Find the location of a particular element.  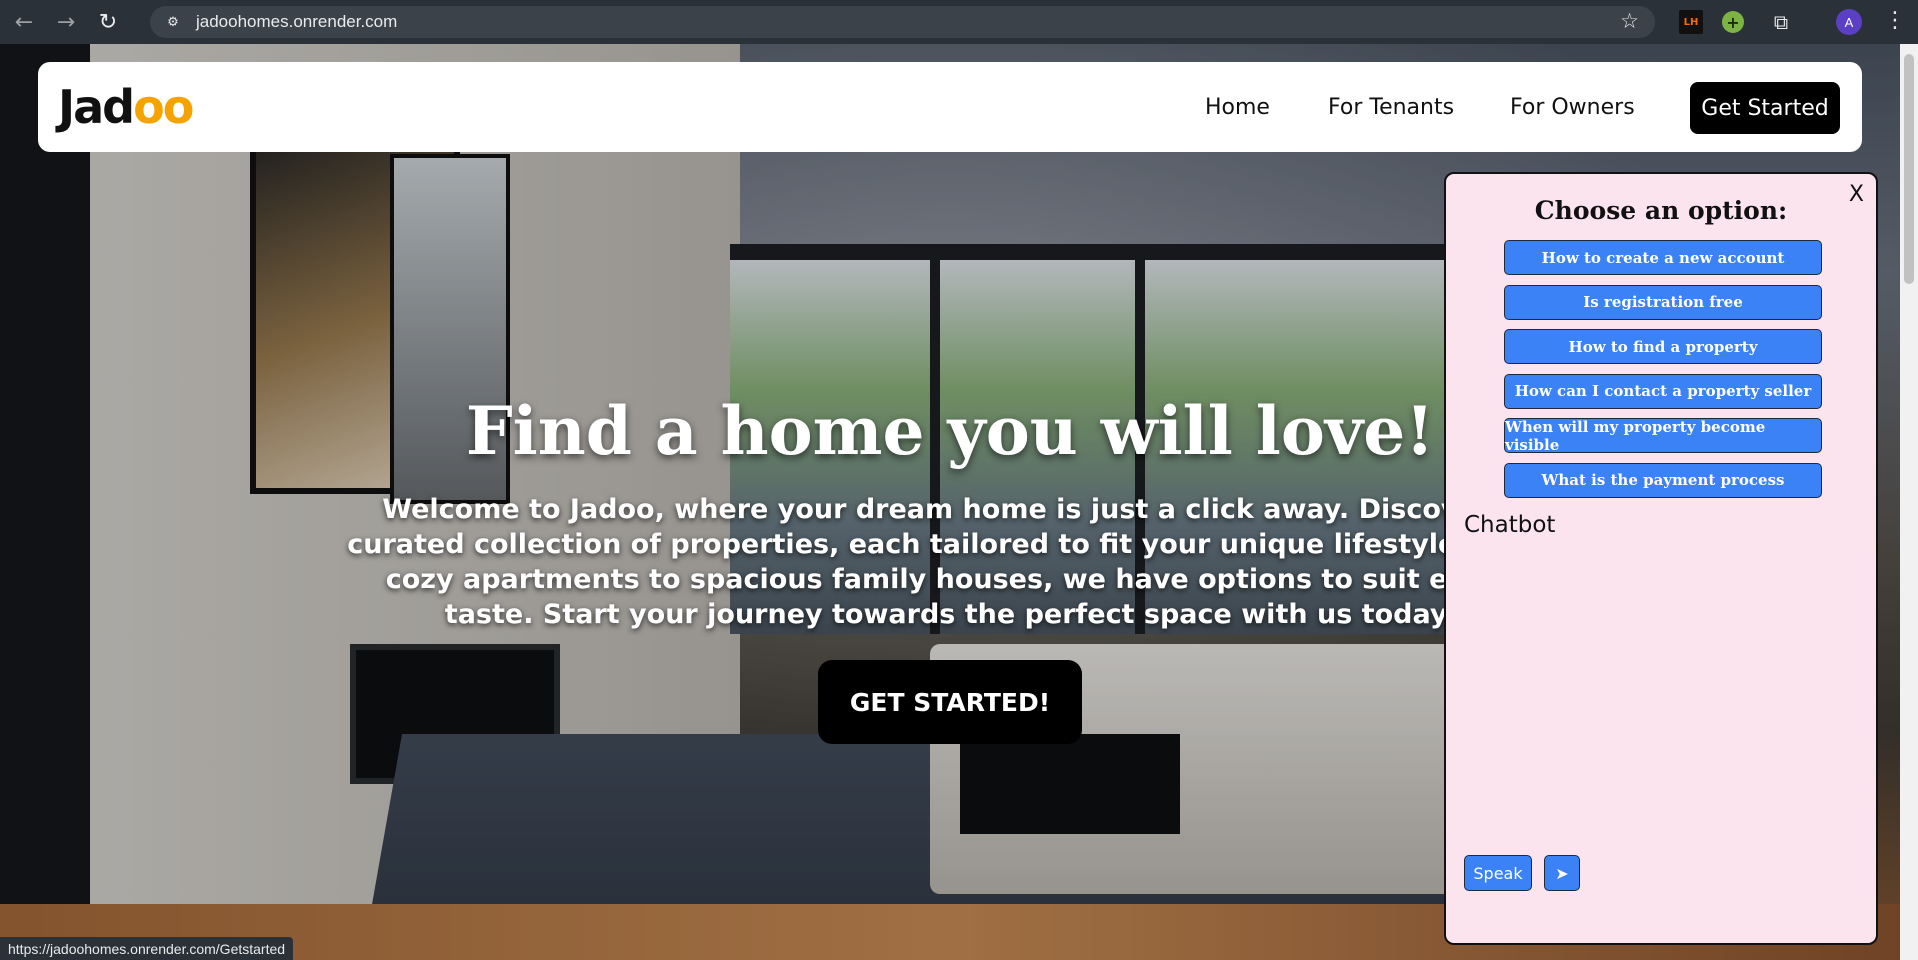

nav-owners-link: For Owners is located at coordinates (1572, 107).